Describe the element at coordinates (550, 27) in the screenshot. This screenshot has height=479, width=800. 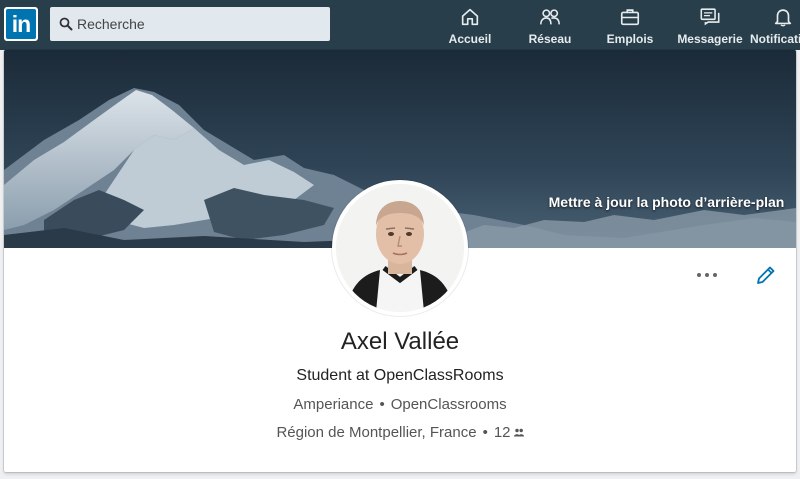
I see `nav-item-network: Réseau` at that location.